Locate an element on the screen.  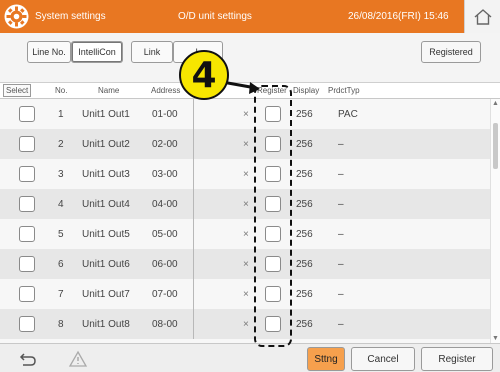
highlight-register-column is located at coordinates (273, 216).